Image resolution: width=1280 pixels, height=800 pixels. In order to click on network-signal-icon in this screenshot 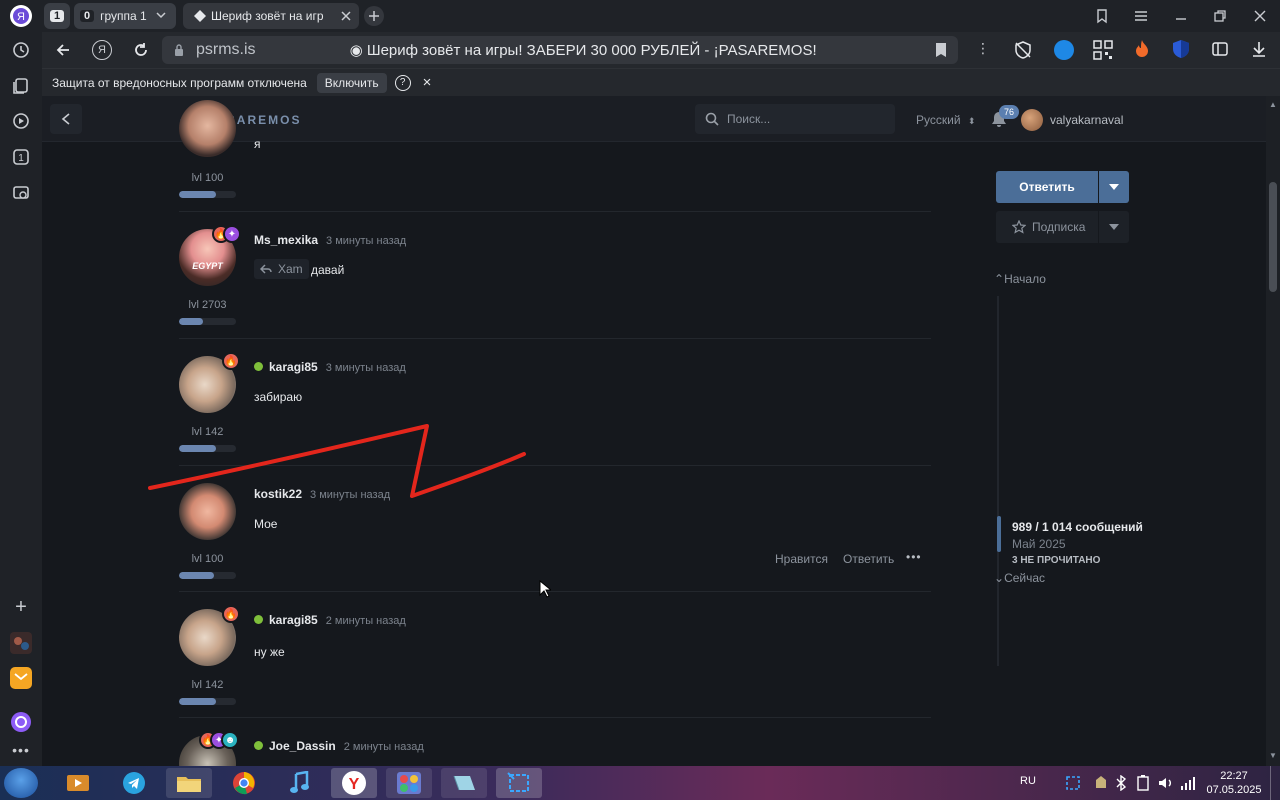, I will do `click(1188, 785)`.